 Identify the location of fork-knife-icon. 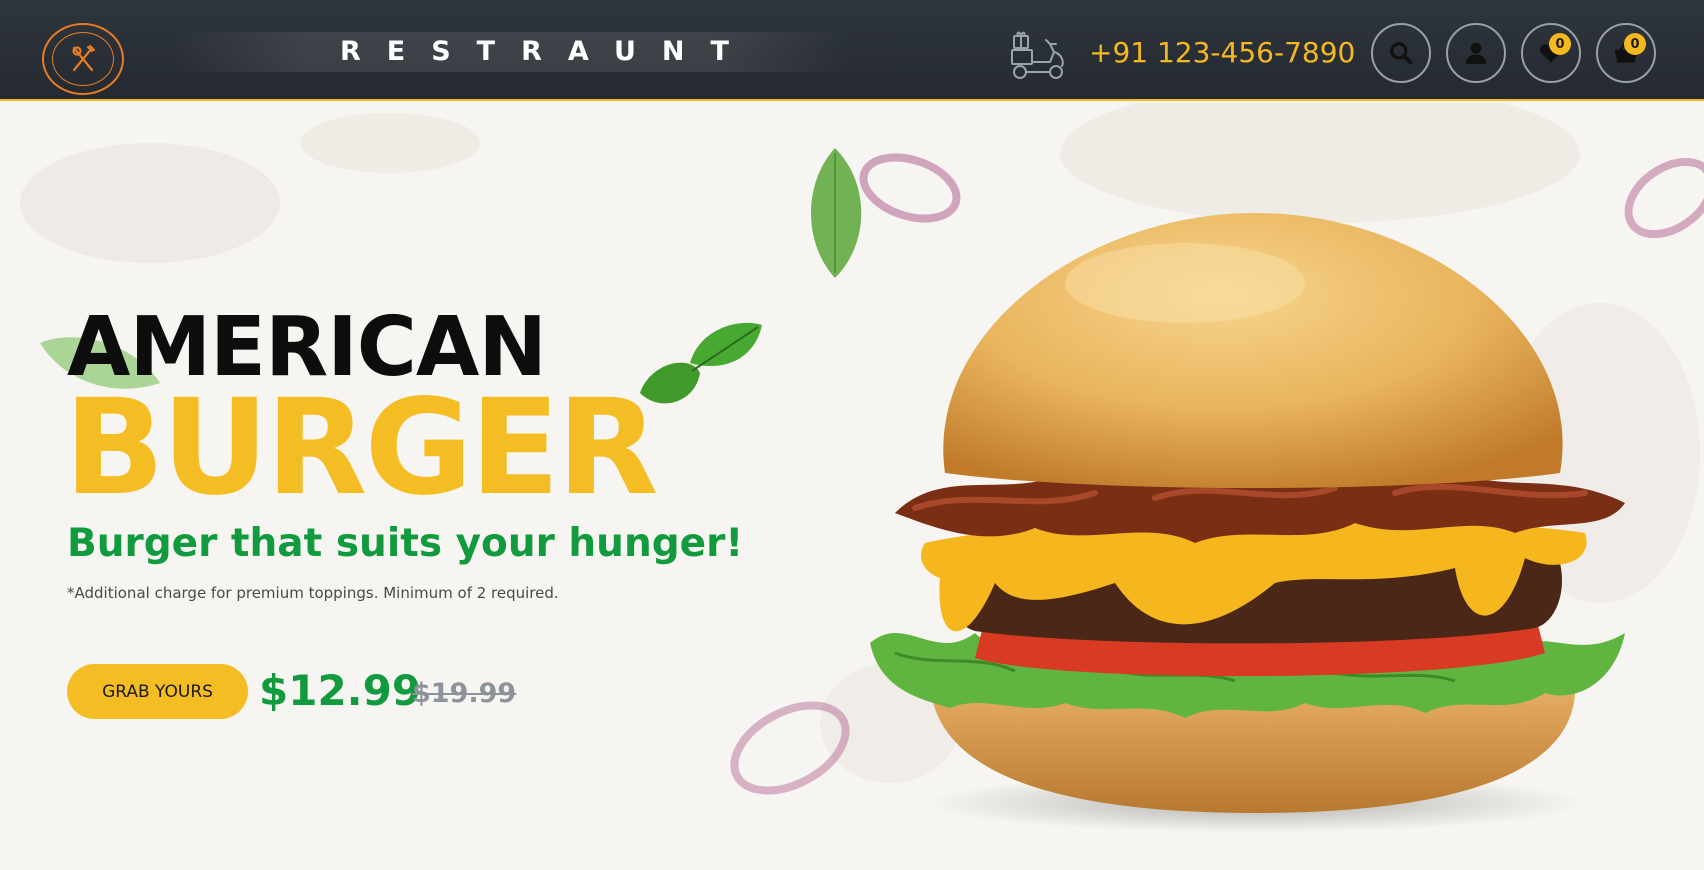
(84, 58).